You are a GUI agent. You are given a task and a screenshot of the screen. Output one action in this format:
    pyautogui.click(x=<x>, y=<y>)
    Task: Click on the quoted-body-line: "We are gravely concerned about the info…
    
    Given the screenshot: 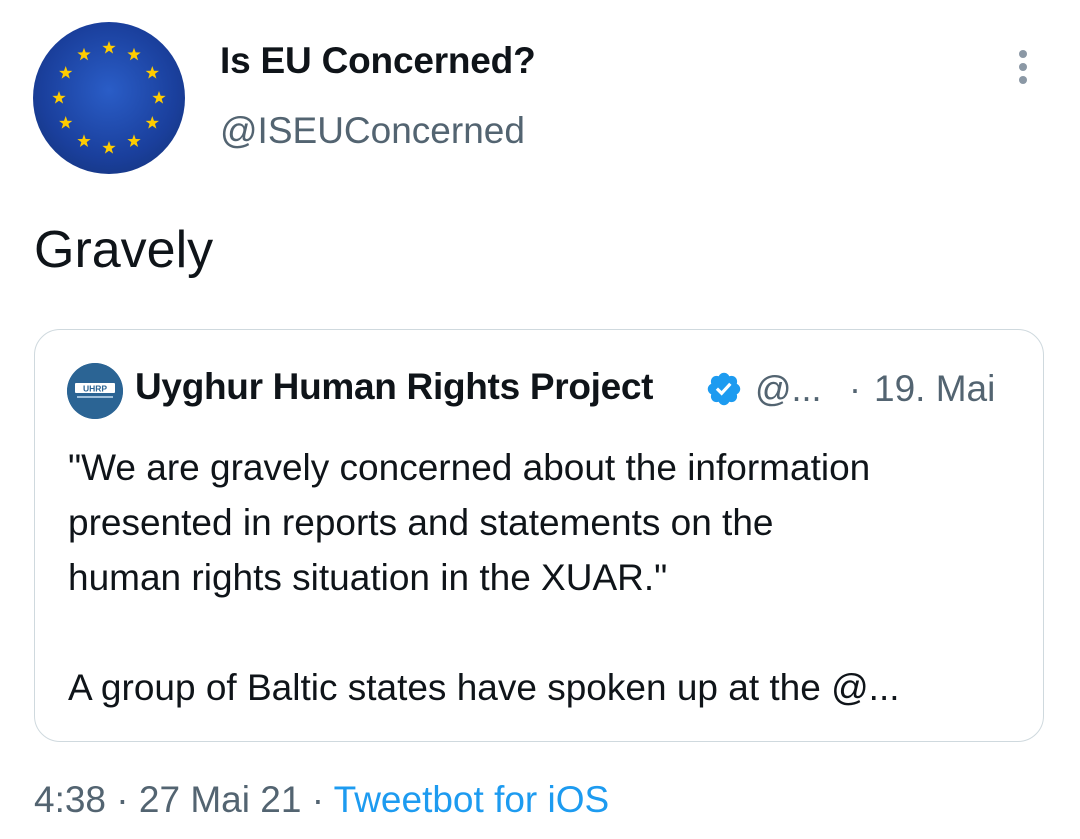 What is the action you would take?
    pyautogui.click(x=469, y=467)
    